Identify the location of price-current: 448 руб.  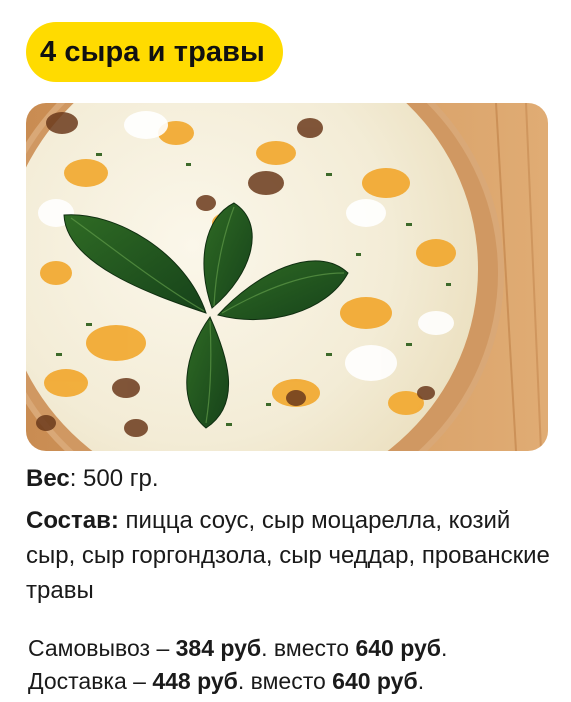
(195, 681).